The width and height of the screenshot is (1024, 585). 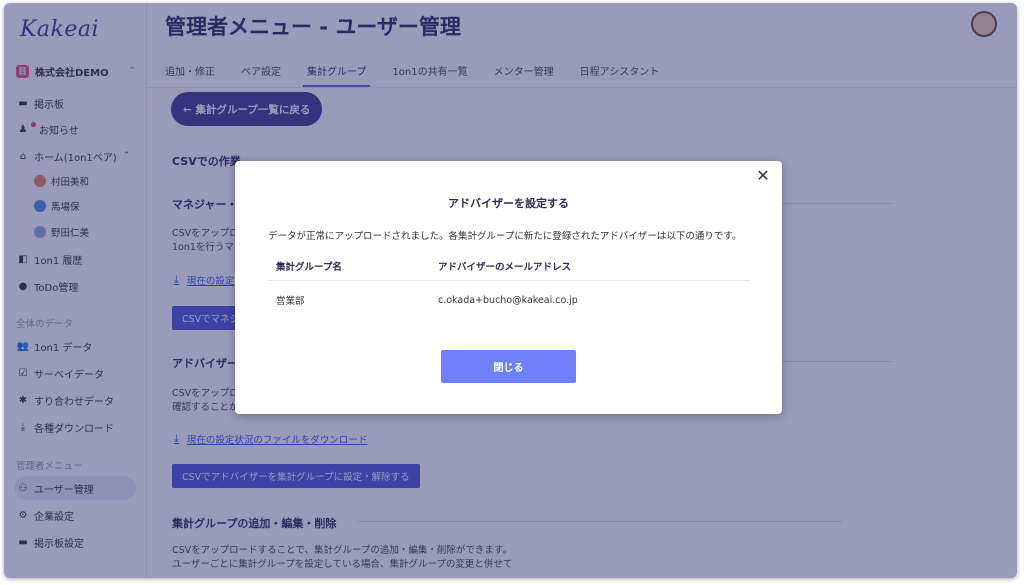 I want to click on close-button: 閉じる, so click(x=508, y=366).